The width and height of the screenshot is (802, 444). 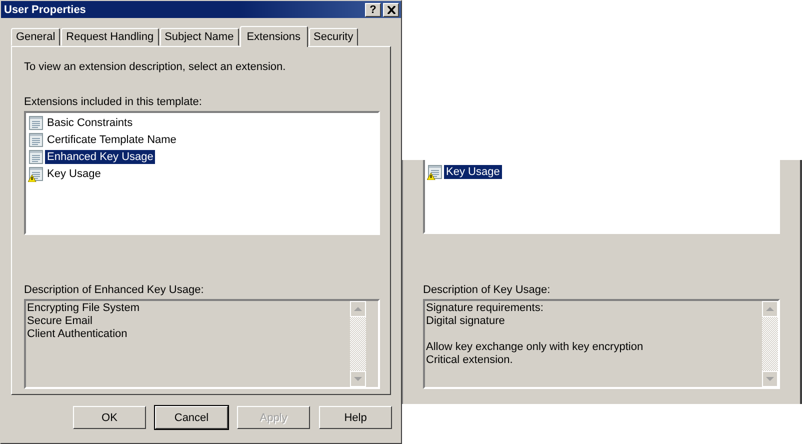 What do you see at coordinates (469, 360) in the screenshot?
I see `description-line: Critical extension.` at bounding box center [469, 360].